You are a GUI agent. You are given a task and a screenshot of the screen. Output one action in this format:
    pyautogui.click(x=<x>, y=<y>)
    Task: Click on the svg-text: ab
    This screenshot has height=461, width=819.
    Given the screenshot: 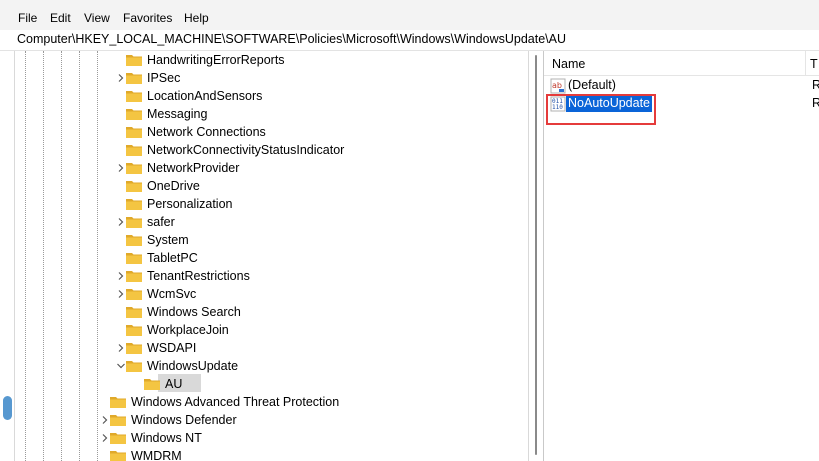 What is the action you would take?
    pyautogui.click(x=557, y=85)
    